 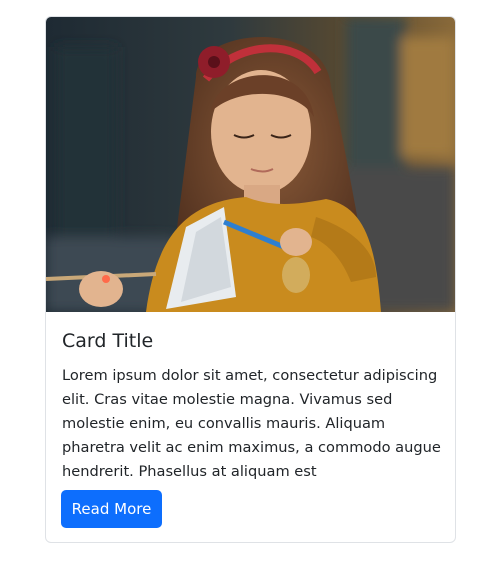 What do you see at coordinates (108, 341) in the screenshot?
I see `card-title: Card Title` at bounding box center [108, 341].